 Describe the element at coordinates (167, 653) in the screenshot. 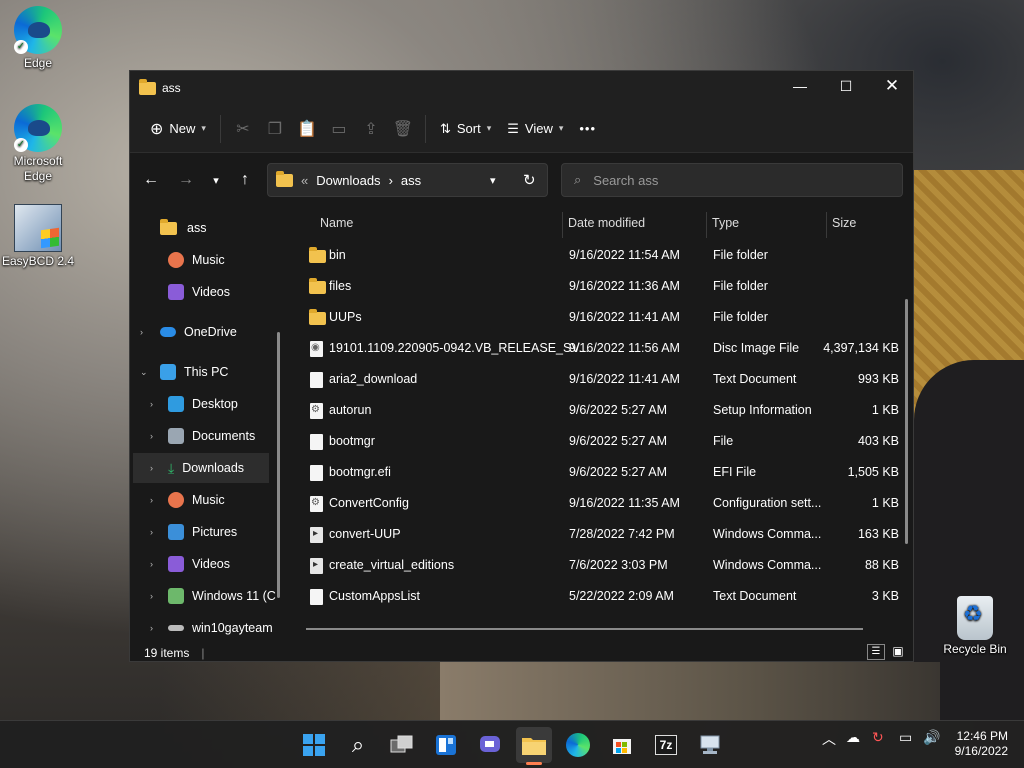

I see `item-count: 19 items` at that location.